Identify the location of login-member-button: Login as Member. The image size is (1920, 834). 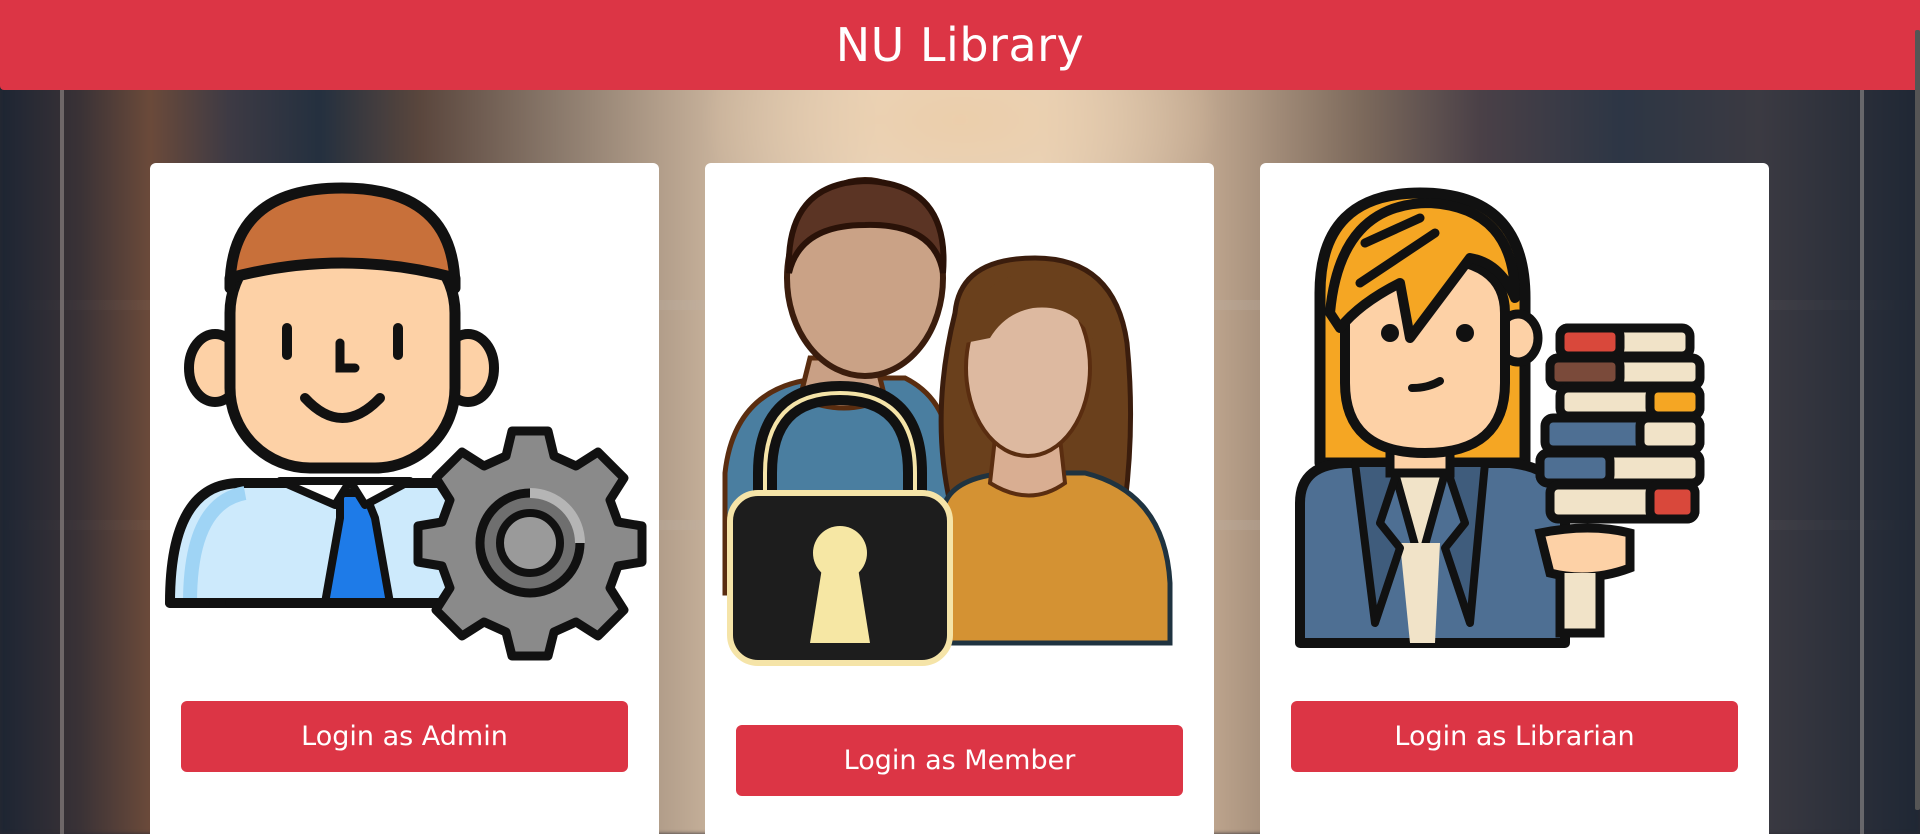
(959, 760).